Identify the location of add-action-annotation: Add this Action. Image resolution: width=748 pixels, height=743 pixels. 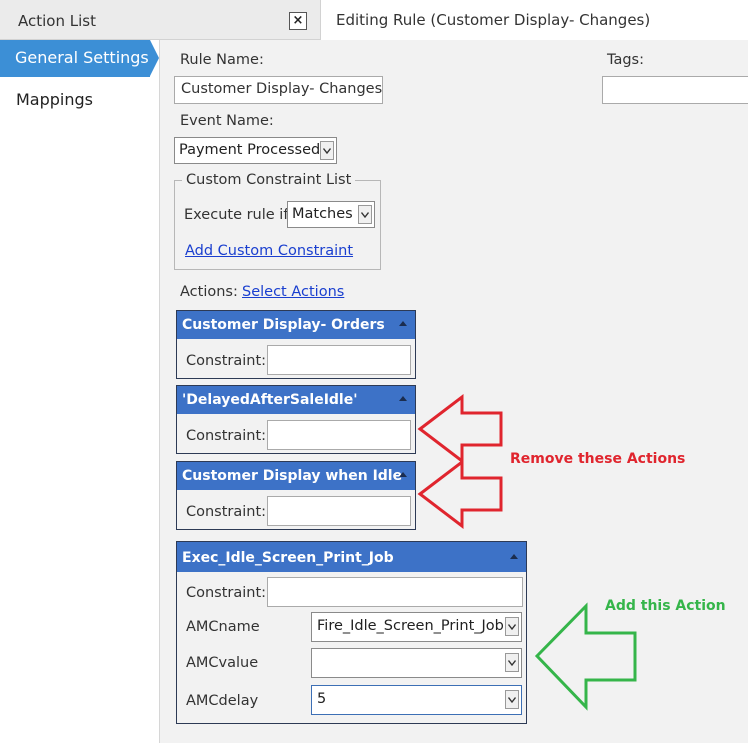
(665, 606).